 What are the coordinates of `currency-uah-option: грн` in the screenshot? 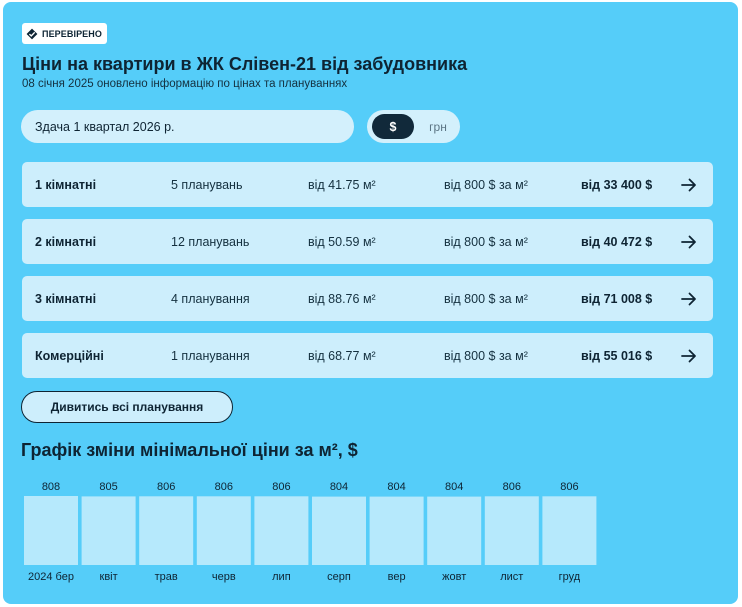 It's located at (438, 126).